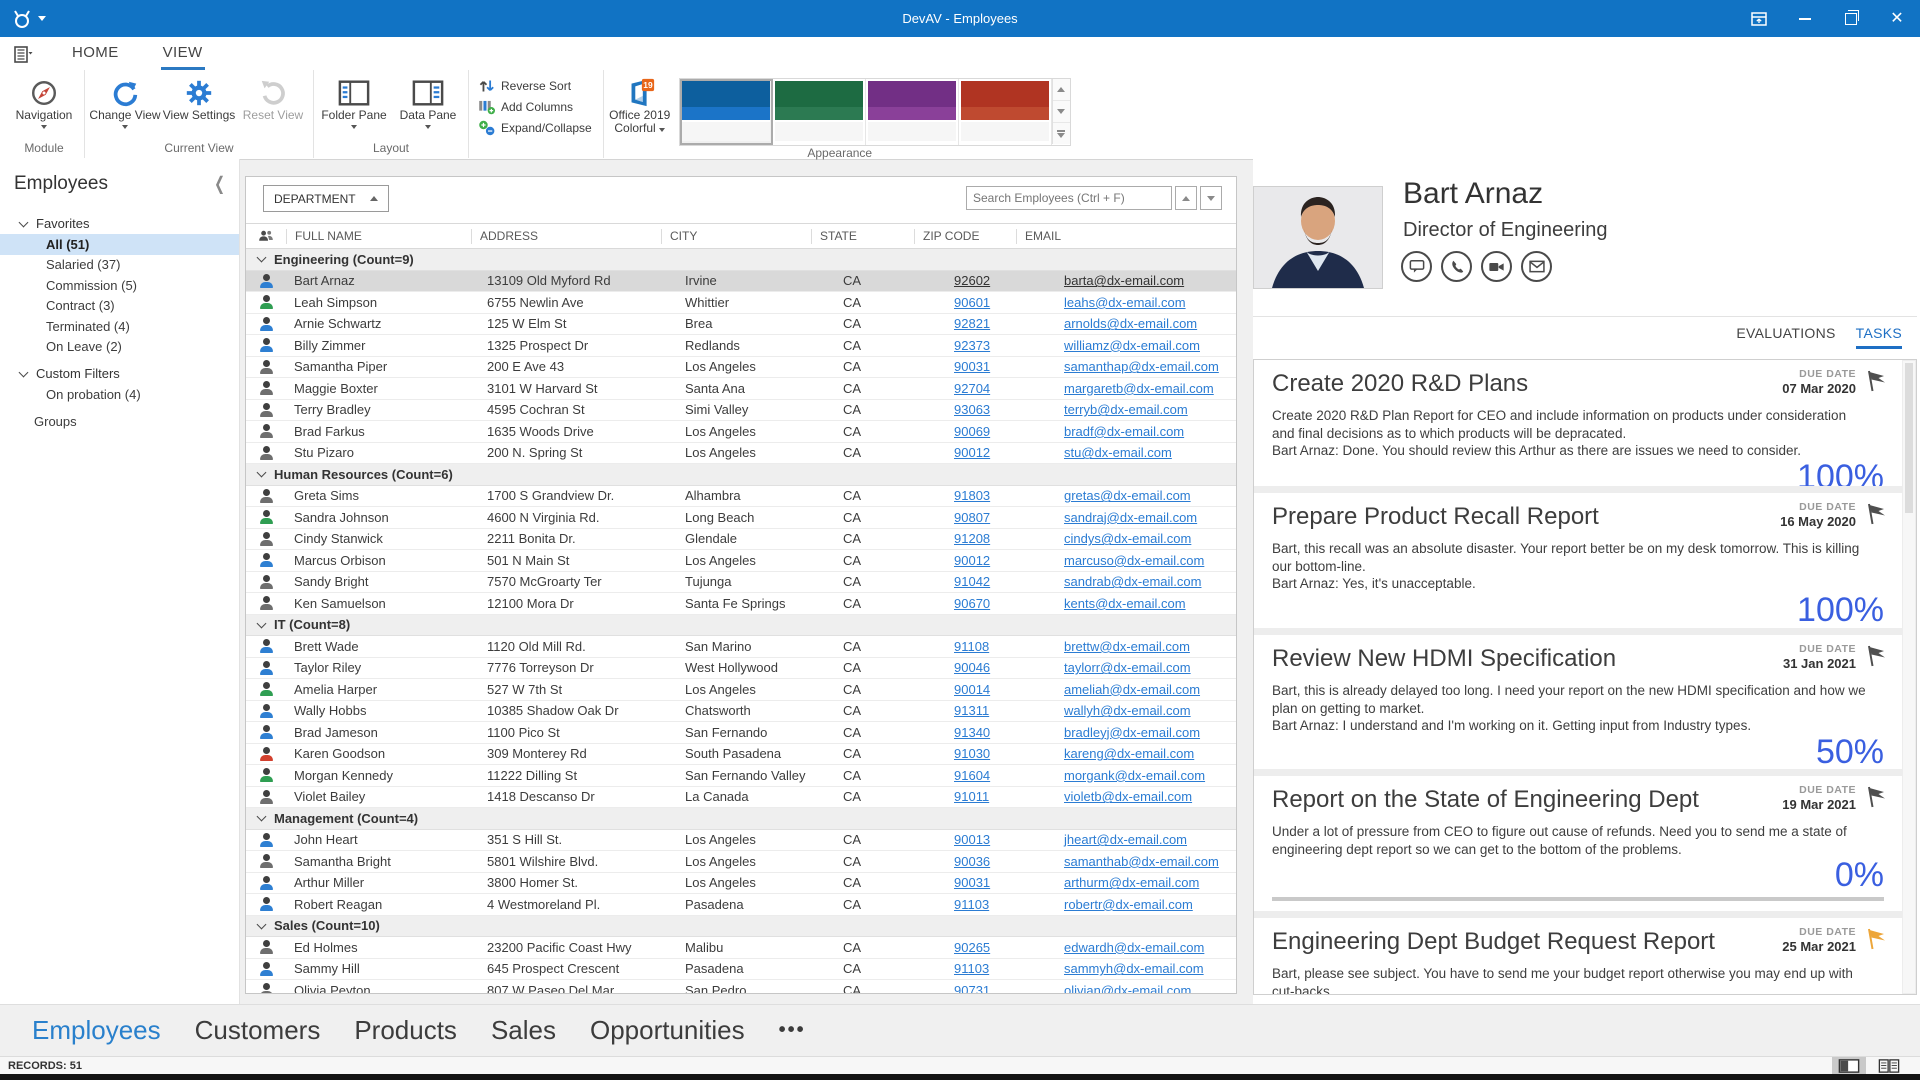  Describe the element at coordinates (971, 796) in the screenshot. I see `zip-link: 91011` at that location.